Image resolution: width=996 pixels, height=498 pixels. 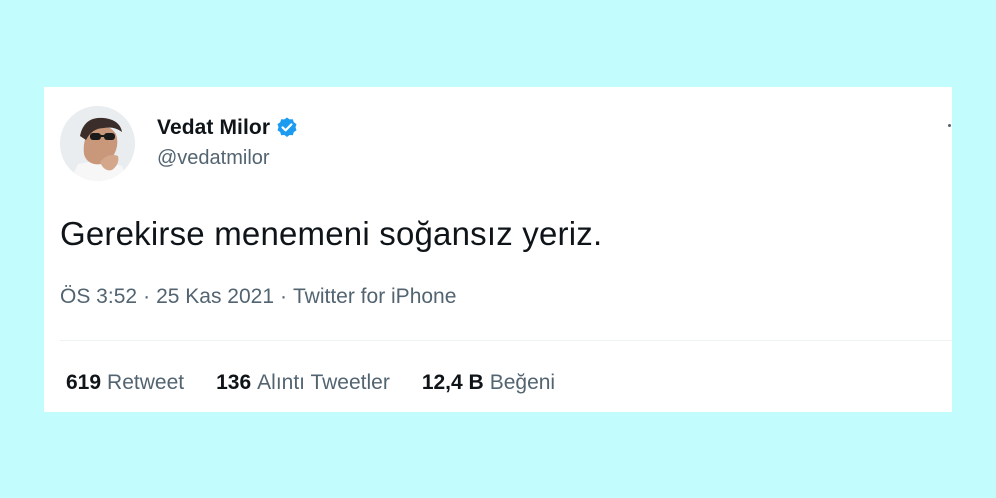 I want to click on more-options-icon, so click(x=949, y=125).